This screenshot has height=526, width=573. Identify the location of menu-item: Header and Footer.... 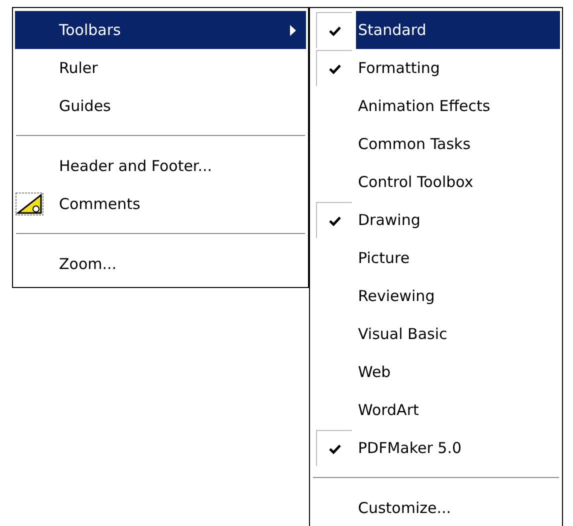
(160, 166).